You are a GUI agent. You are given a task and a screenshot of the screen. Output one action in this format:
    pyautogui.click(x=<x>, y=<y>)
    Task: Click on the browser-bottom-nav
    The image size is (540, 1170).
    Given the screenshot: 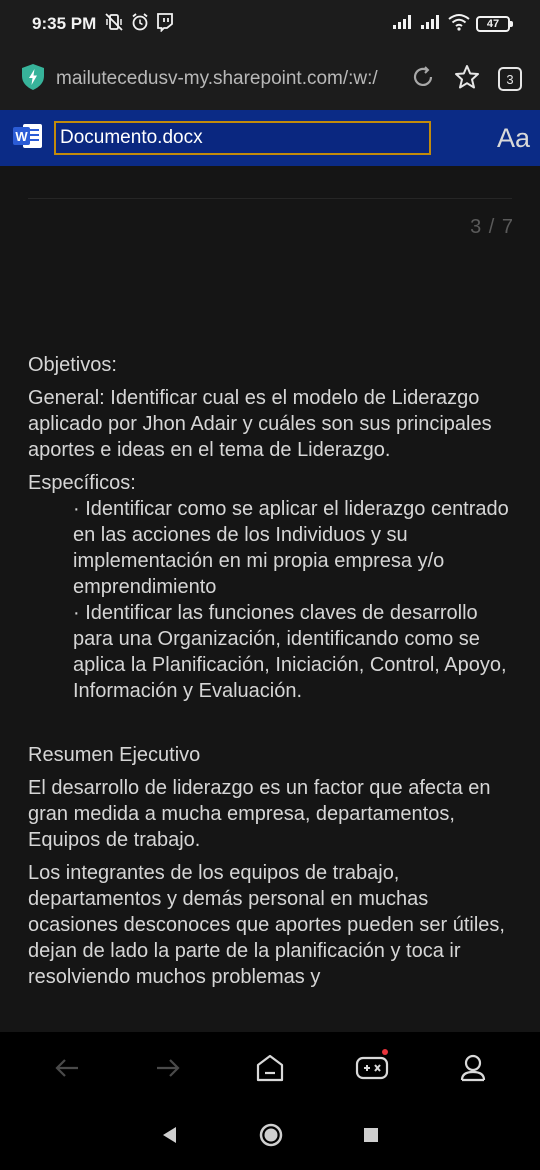 What is the action you would take?
    pyautogui.click(x=270, y=1068)
    